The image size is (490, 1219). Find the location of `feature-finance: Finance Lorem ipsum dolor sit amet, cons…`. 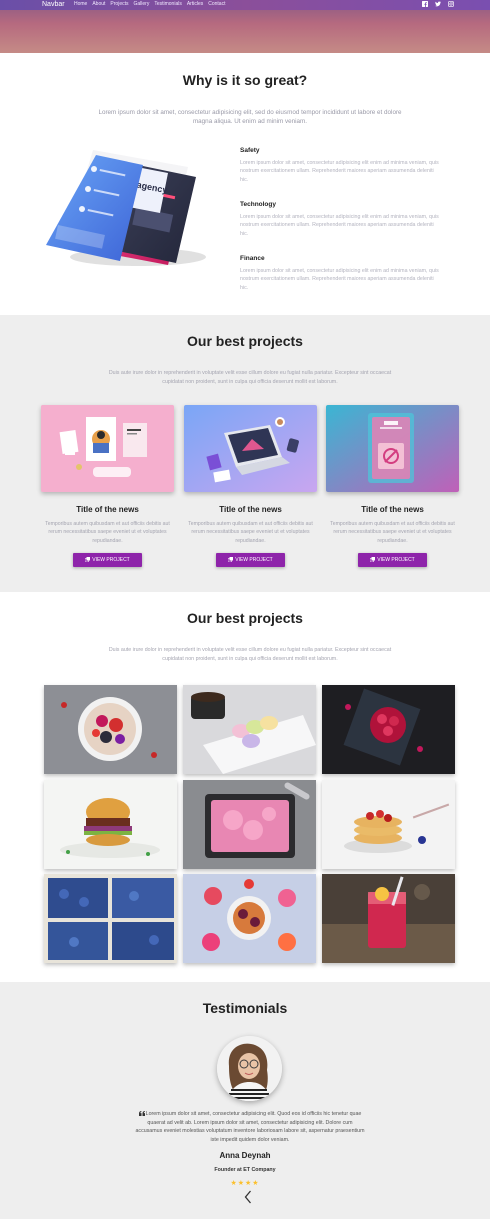

feature-finance: Finance Lorem ipsum dolor sit amet, cons… is located at coordinates (340, 273).